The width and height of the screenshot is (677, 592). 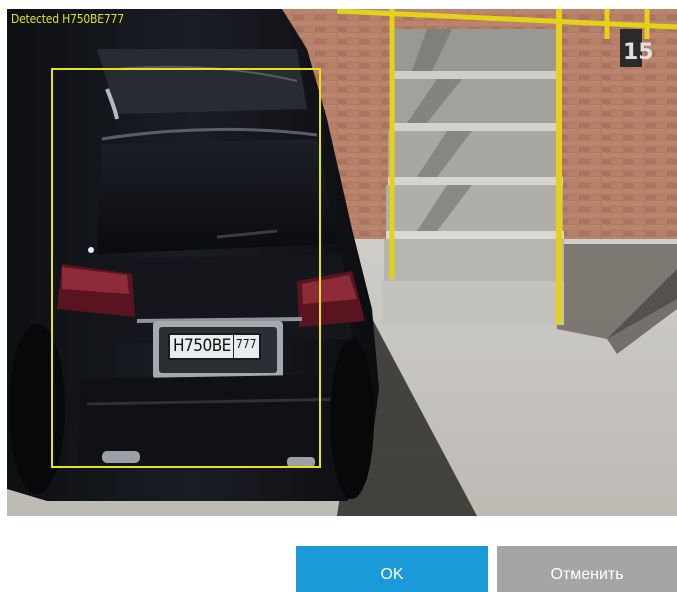 I want to click on detection-overlay-text: Detected H750BE777, so click(x=67, y=19).